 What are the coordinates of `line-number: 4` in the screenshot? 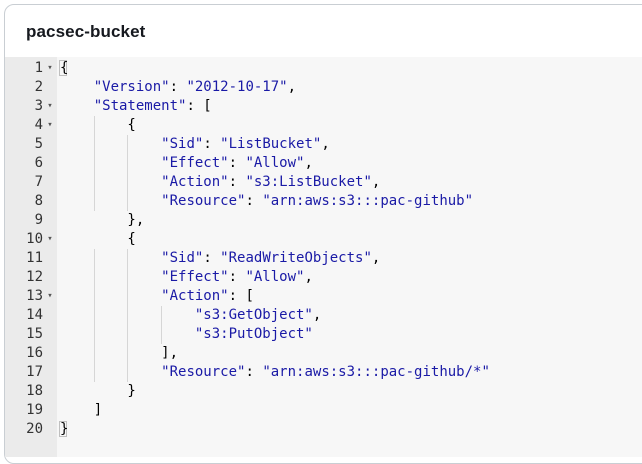 It's located at (38, 125).